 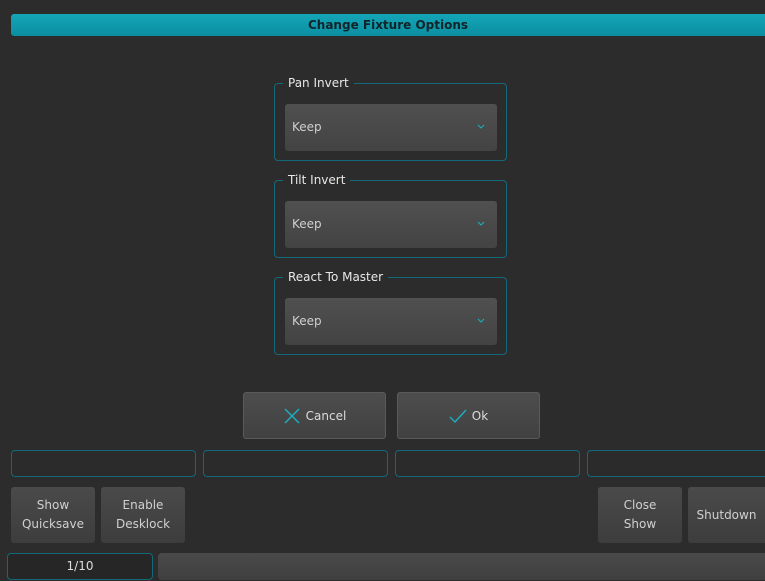 I want to click on shutdown-label: Shutdown, so click(x=726, y=514).